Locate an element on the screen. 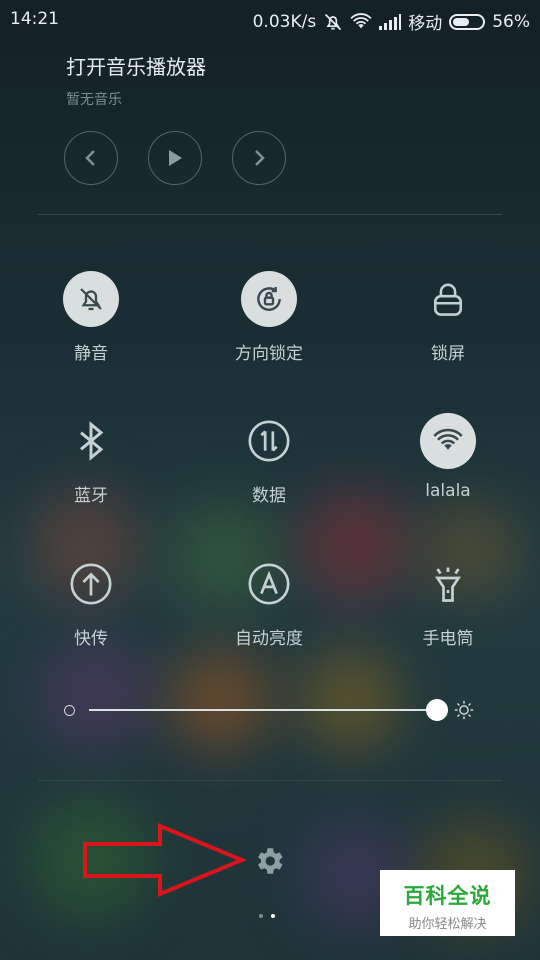 The height and width of the screenshot is (960, 540). mobile-data-icon is located at coordinates (269, 441).